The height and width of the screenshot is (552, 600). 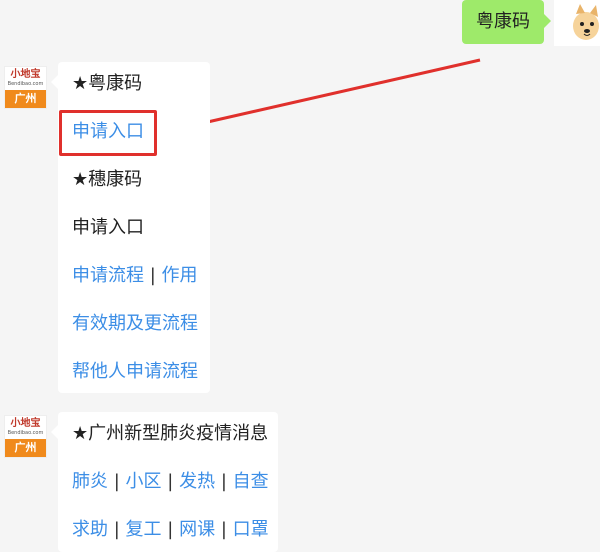 What do you see at coordinates (251, 481) in the screenshot?
I see `self-check-link: 自查` at bounding box center [251, 481].